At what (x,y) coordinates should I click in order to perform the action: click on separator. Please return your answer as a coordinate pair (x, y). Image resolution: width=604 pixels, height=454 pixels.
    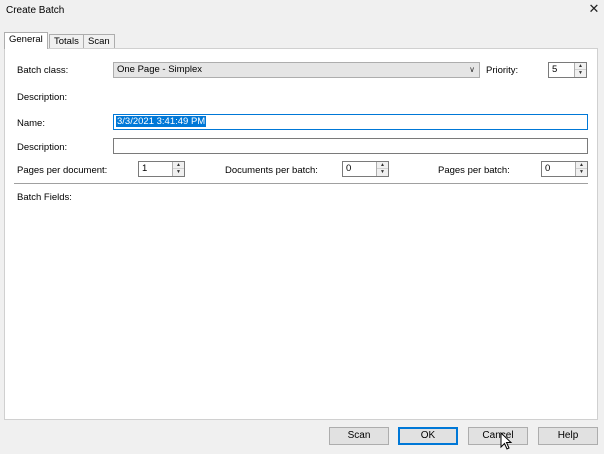
    Looking at the image, I should click on (301, 184).